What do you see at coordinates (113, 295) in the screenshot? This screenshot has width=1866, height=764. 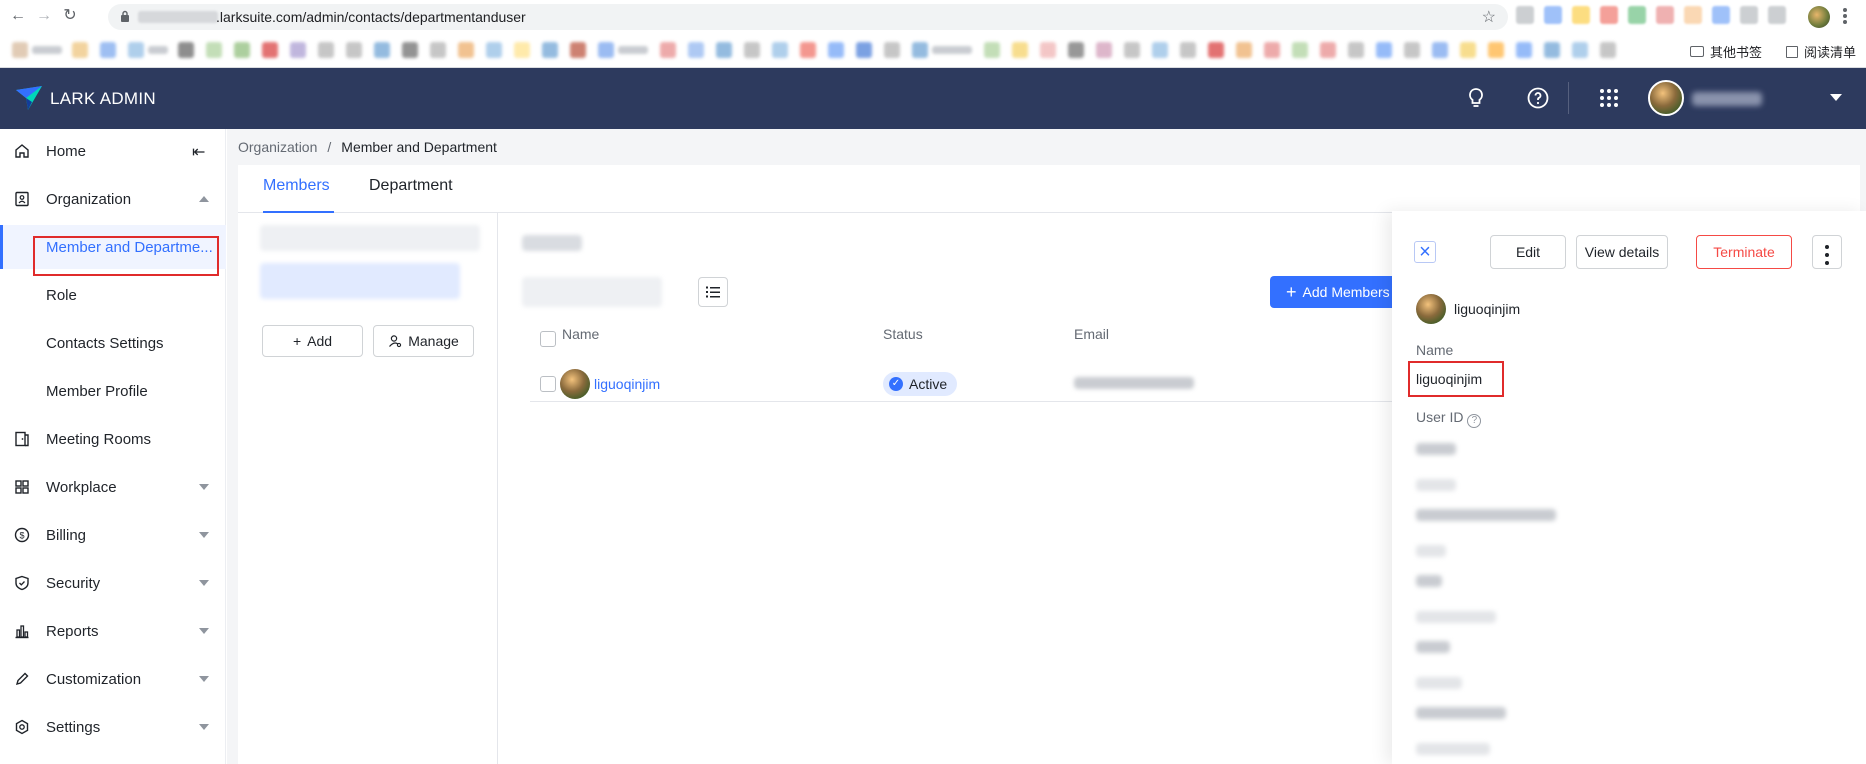 I see `sidebar-item-role: Role` at bounding box center [113, 295].